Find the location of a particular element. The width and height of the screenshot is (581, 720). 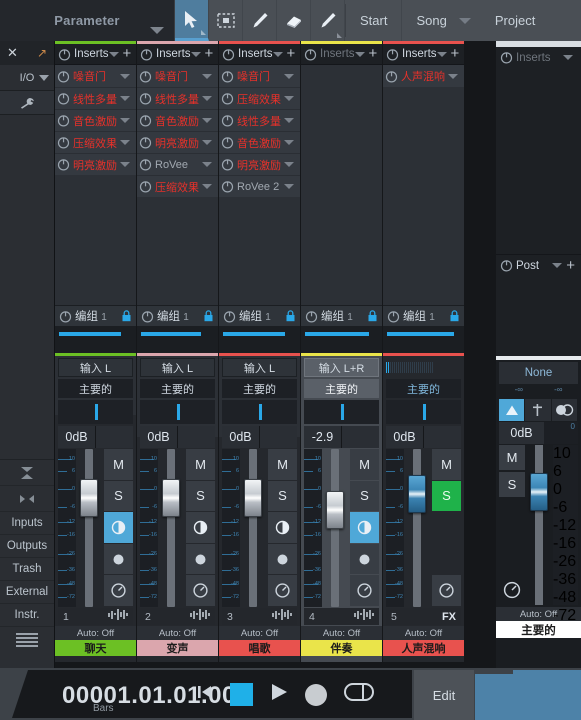

sidebar-item-trash: Trash is located at coordinates (27, 569).